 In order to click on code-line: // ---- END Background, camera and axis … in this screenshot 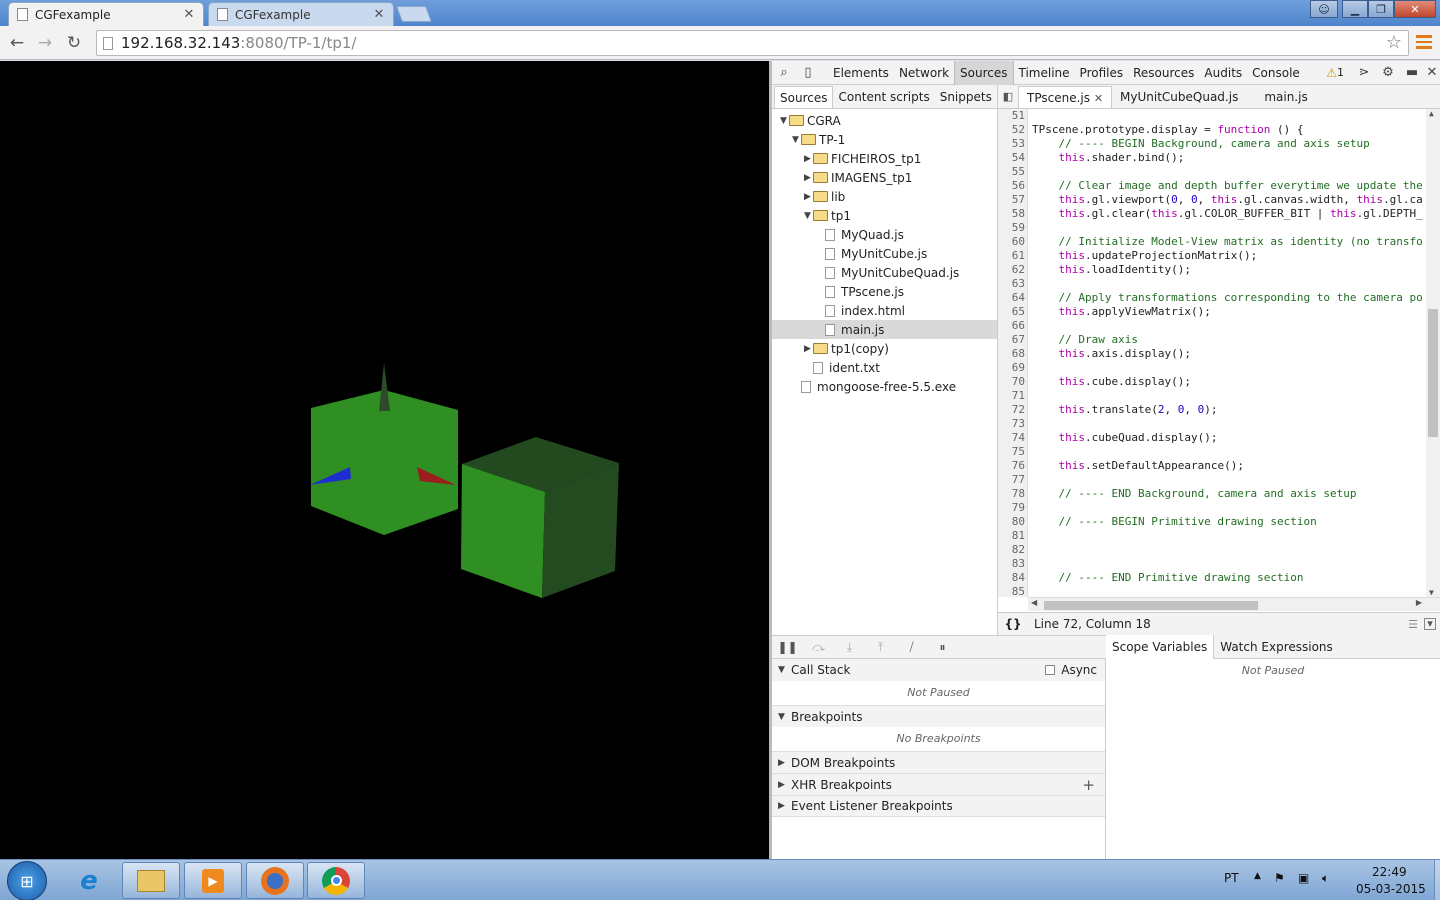, I will do `click(1236, 494)`.